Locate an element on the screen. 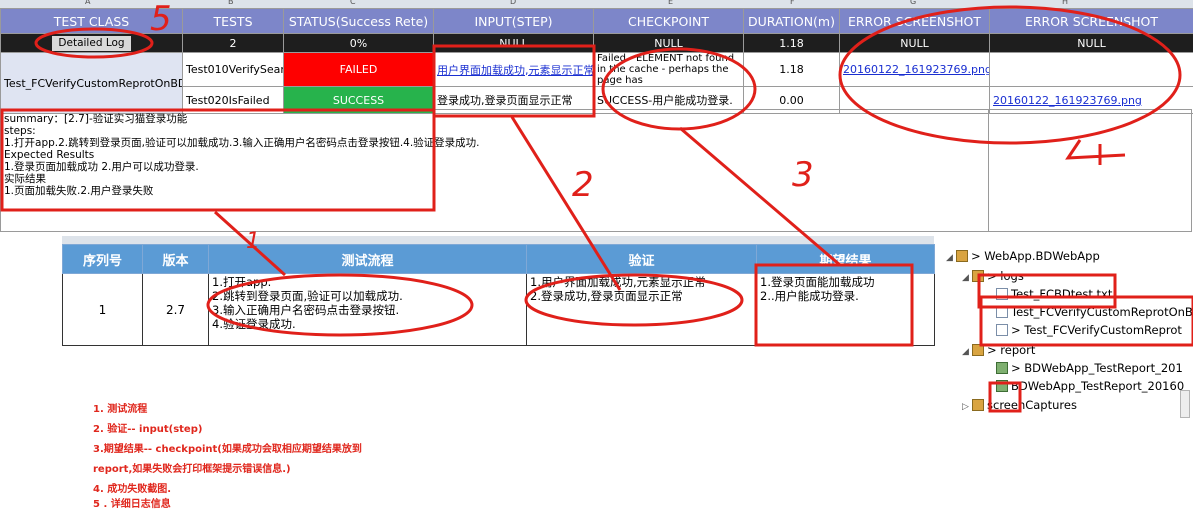 This screenshot has height=512, width=1193. annotation-number-1: 1 is located at coordinates (253, 241).